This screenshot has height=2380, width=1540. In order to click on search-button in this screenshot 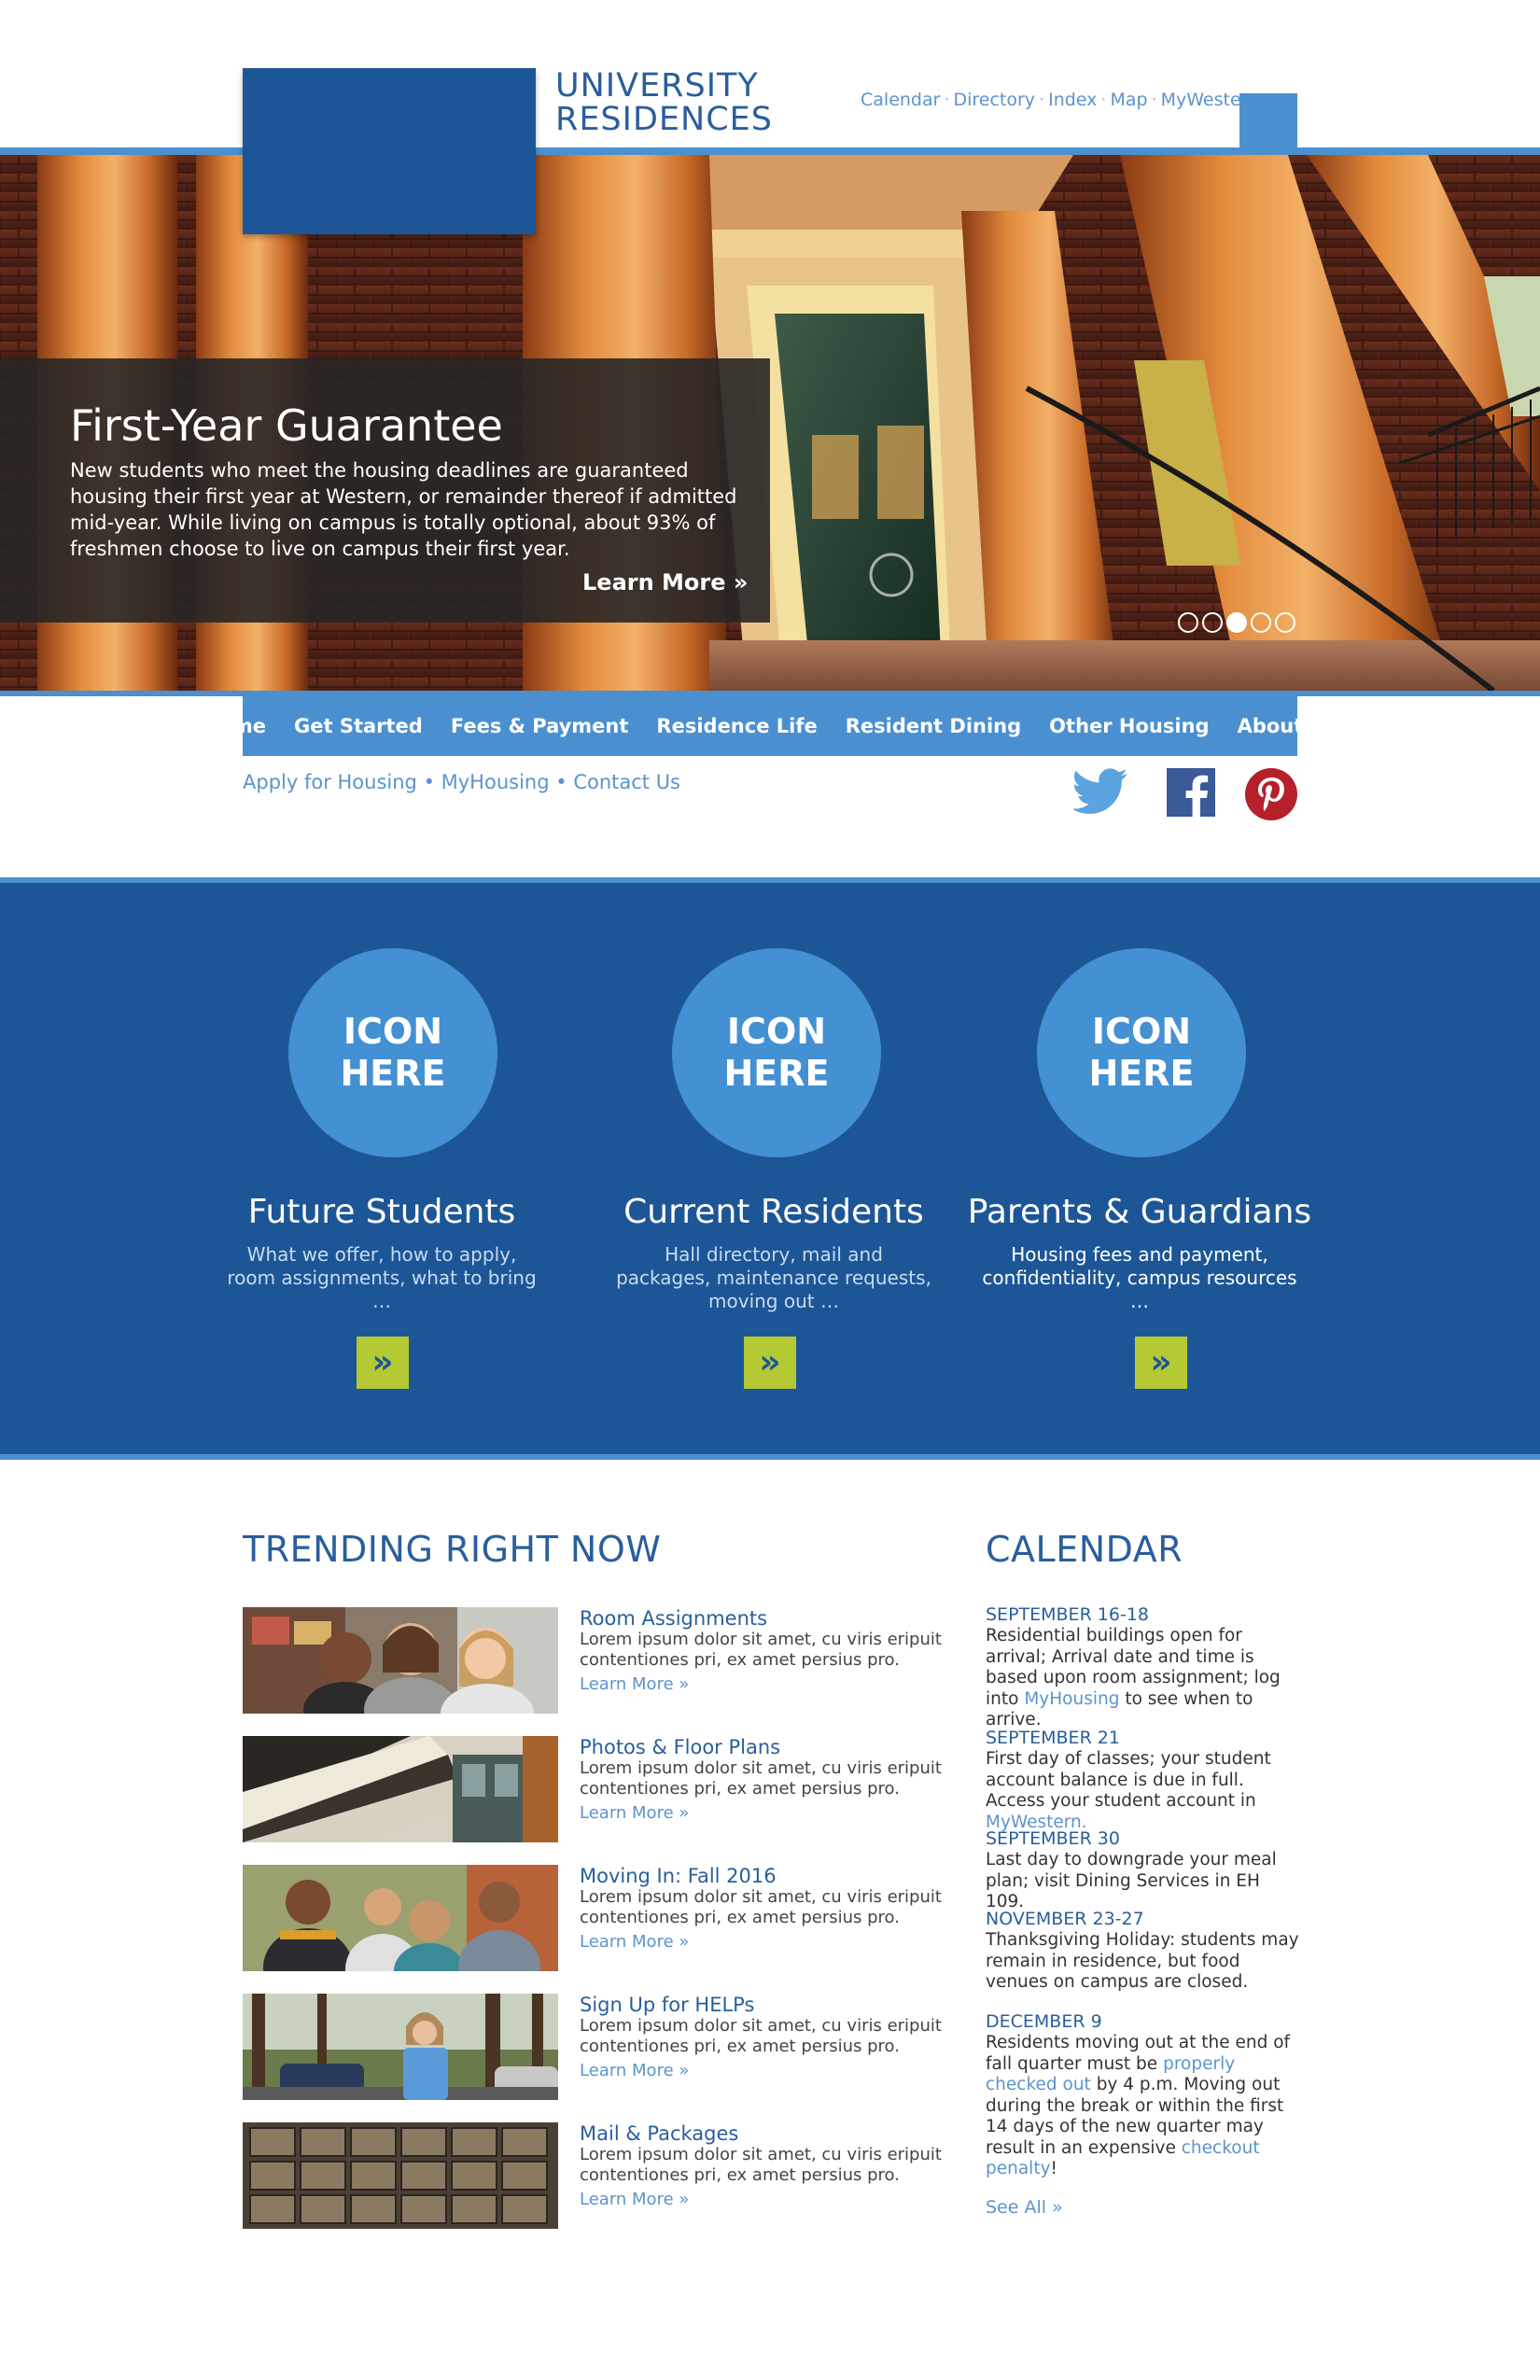, I will do `click(1268, 122)`.